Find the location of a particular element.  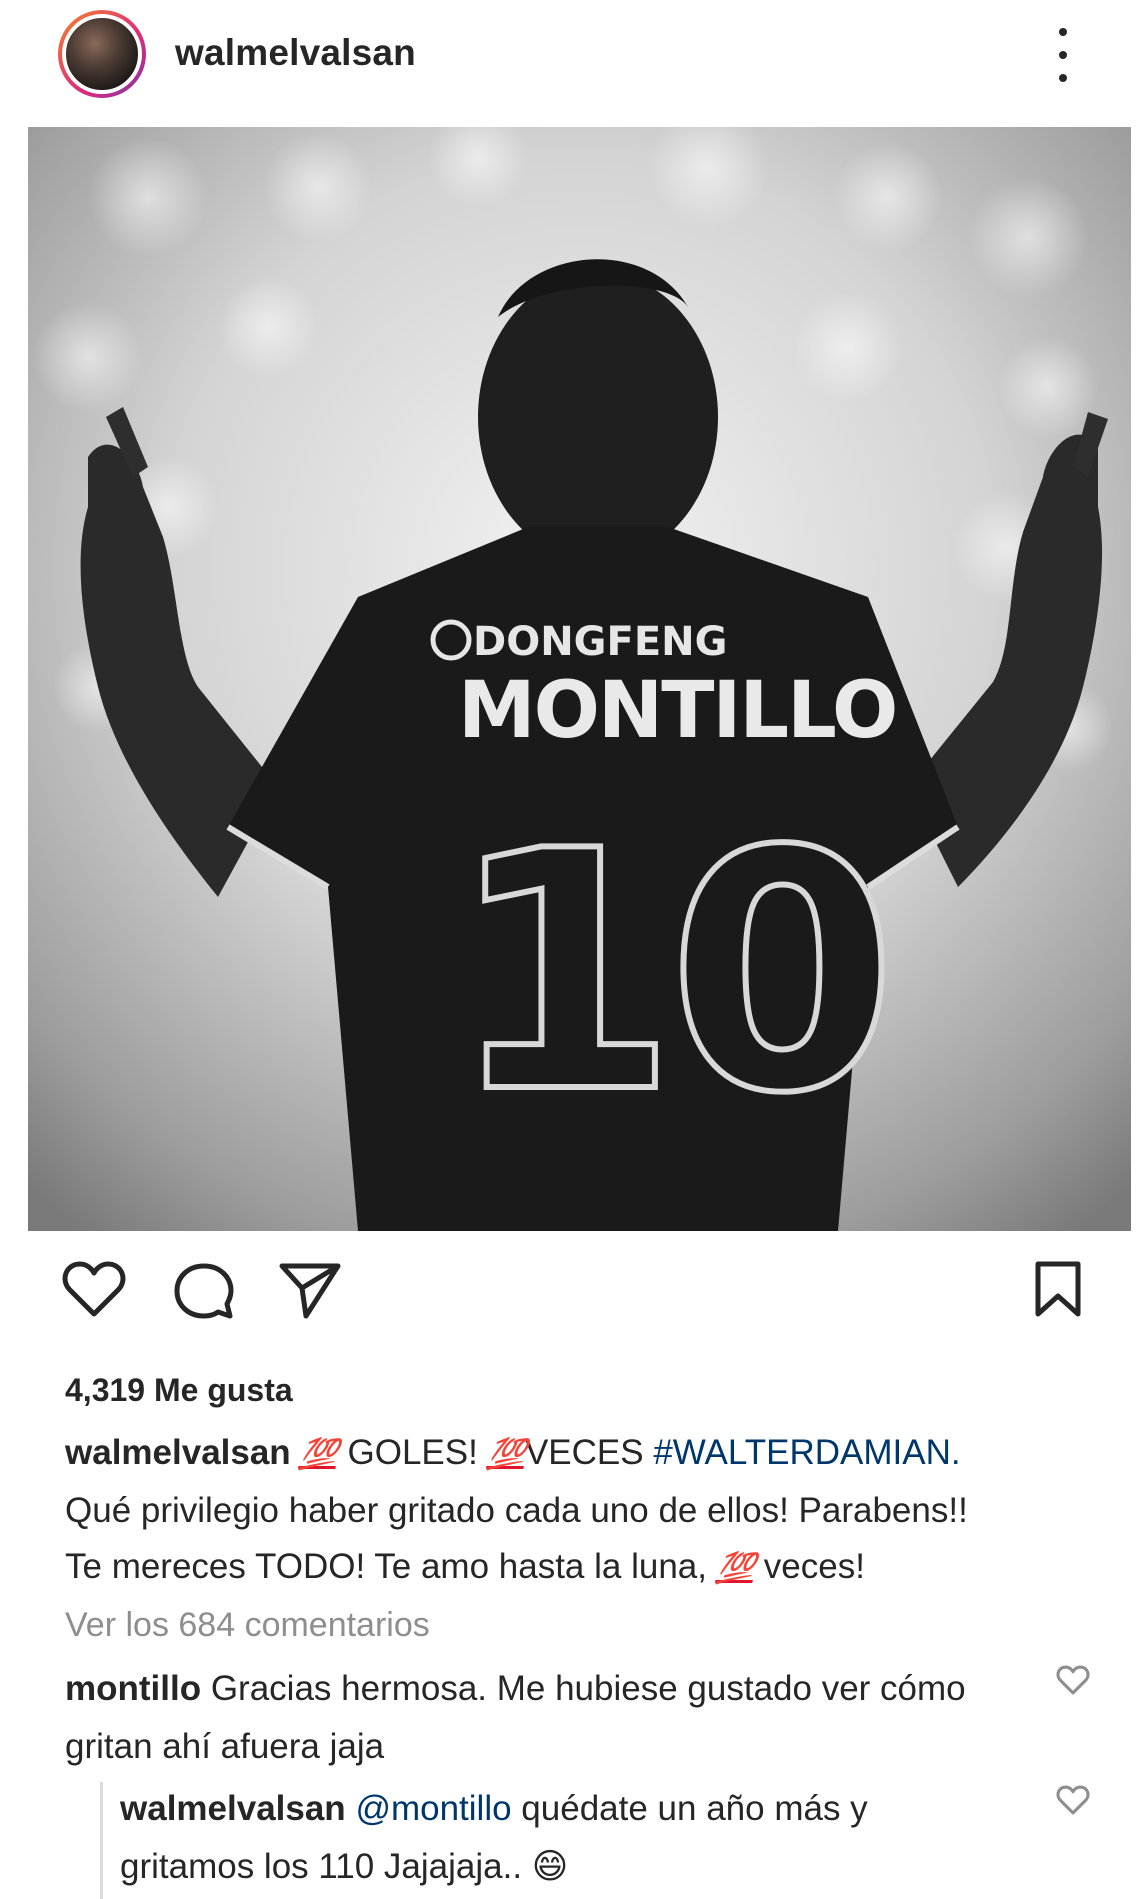

avatar-image is located at coordinates (102, 54).